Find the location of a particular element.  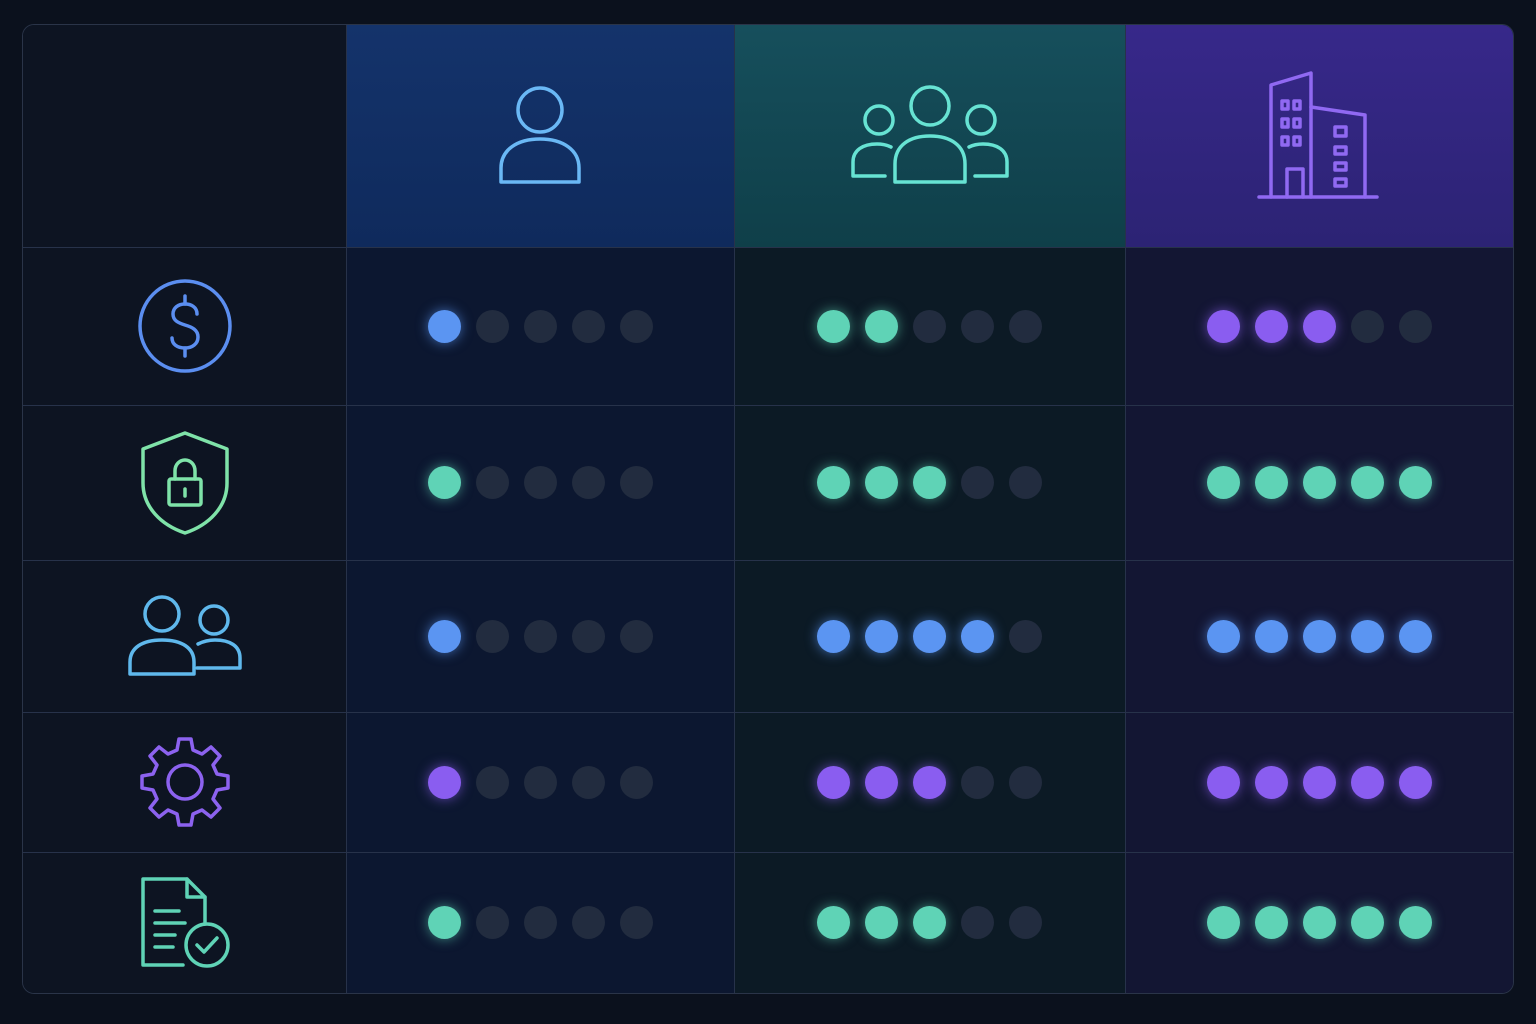

person-icon is located at coordinates (540, 136).